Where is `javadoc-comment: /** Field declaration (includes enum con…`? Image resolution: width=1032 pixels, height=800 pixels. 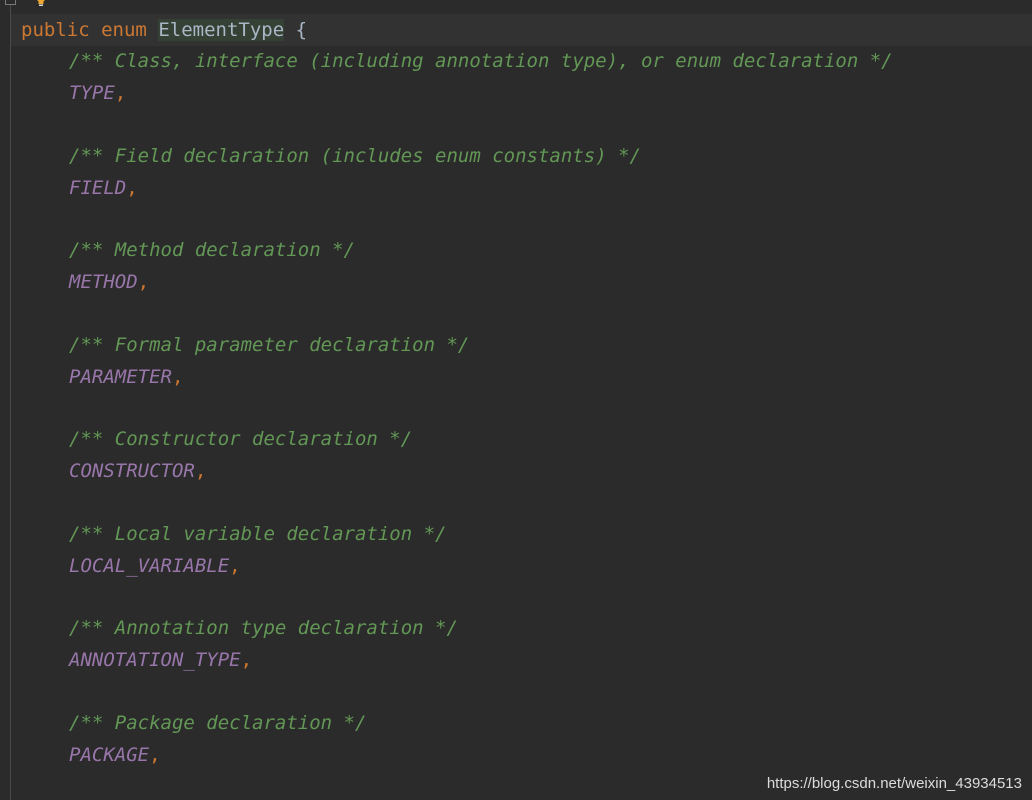 javadoc-comment: /** Field declaration (includes enum con… is located at coordinates (355, 156).